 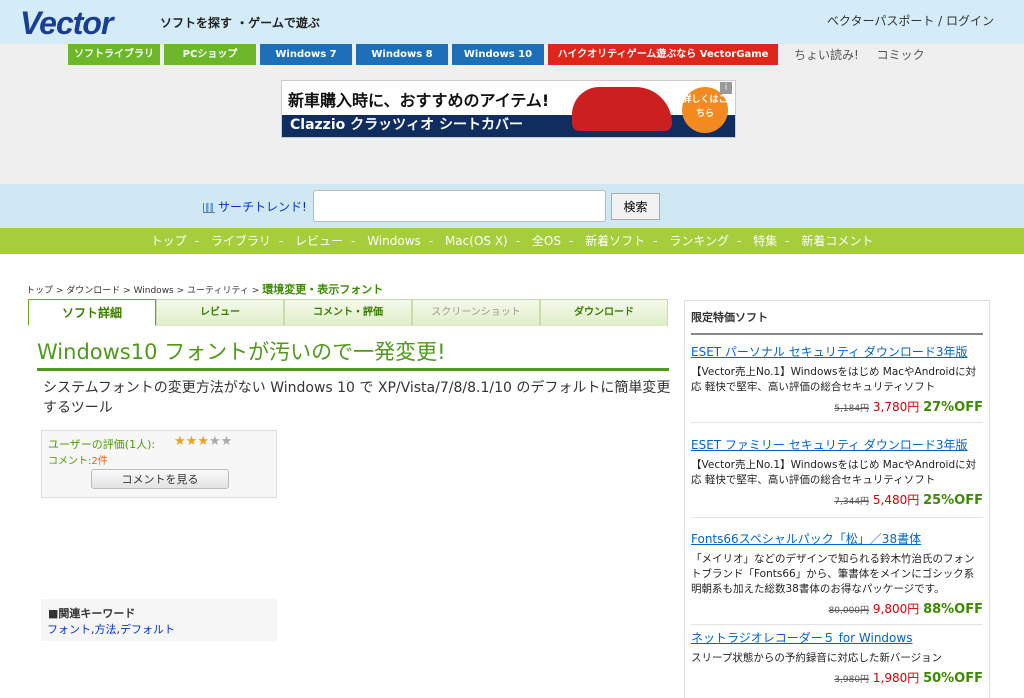 I want to click on keyword-link: フォント, so click(x=69, y=629).